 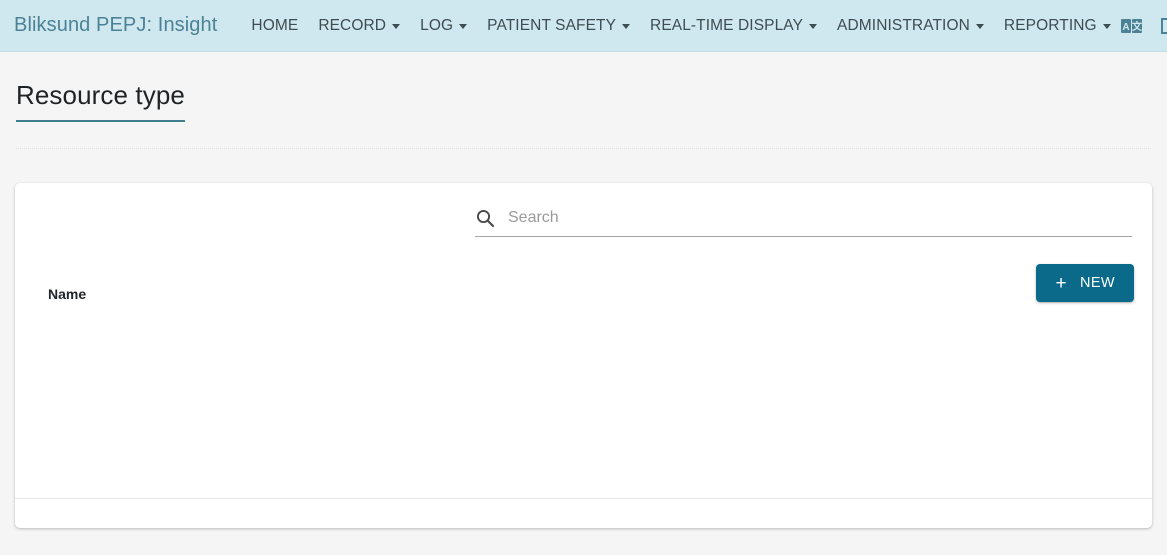 I want to click on table-header-row: Name + NEW, so click(x=583, y=291).